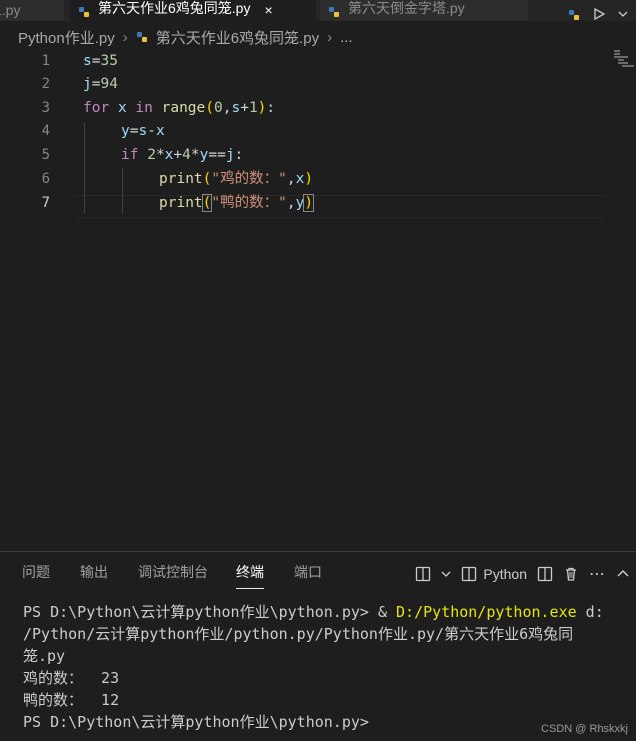  Describe the element at coordinates (71, 700) in the screenshot. I see `terminal-output-line: 鸭的数： 12` at that location.